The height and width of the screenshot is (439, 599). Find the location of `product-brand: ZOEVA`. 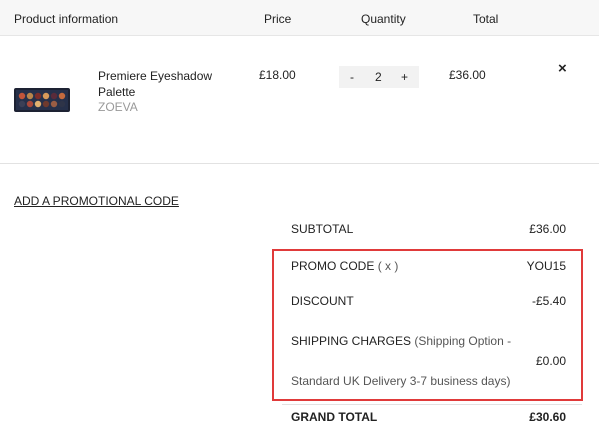

product-brand: ZOEVA is located at coordinates (118, 107).